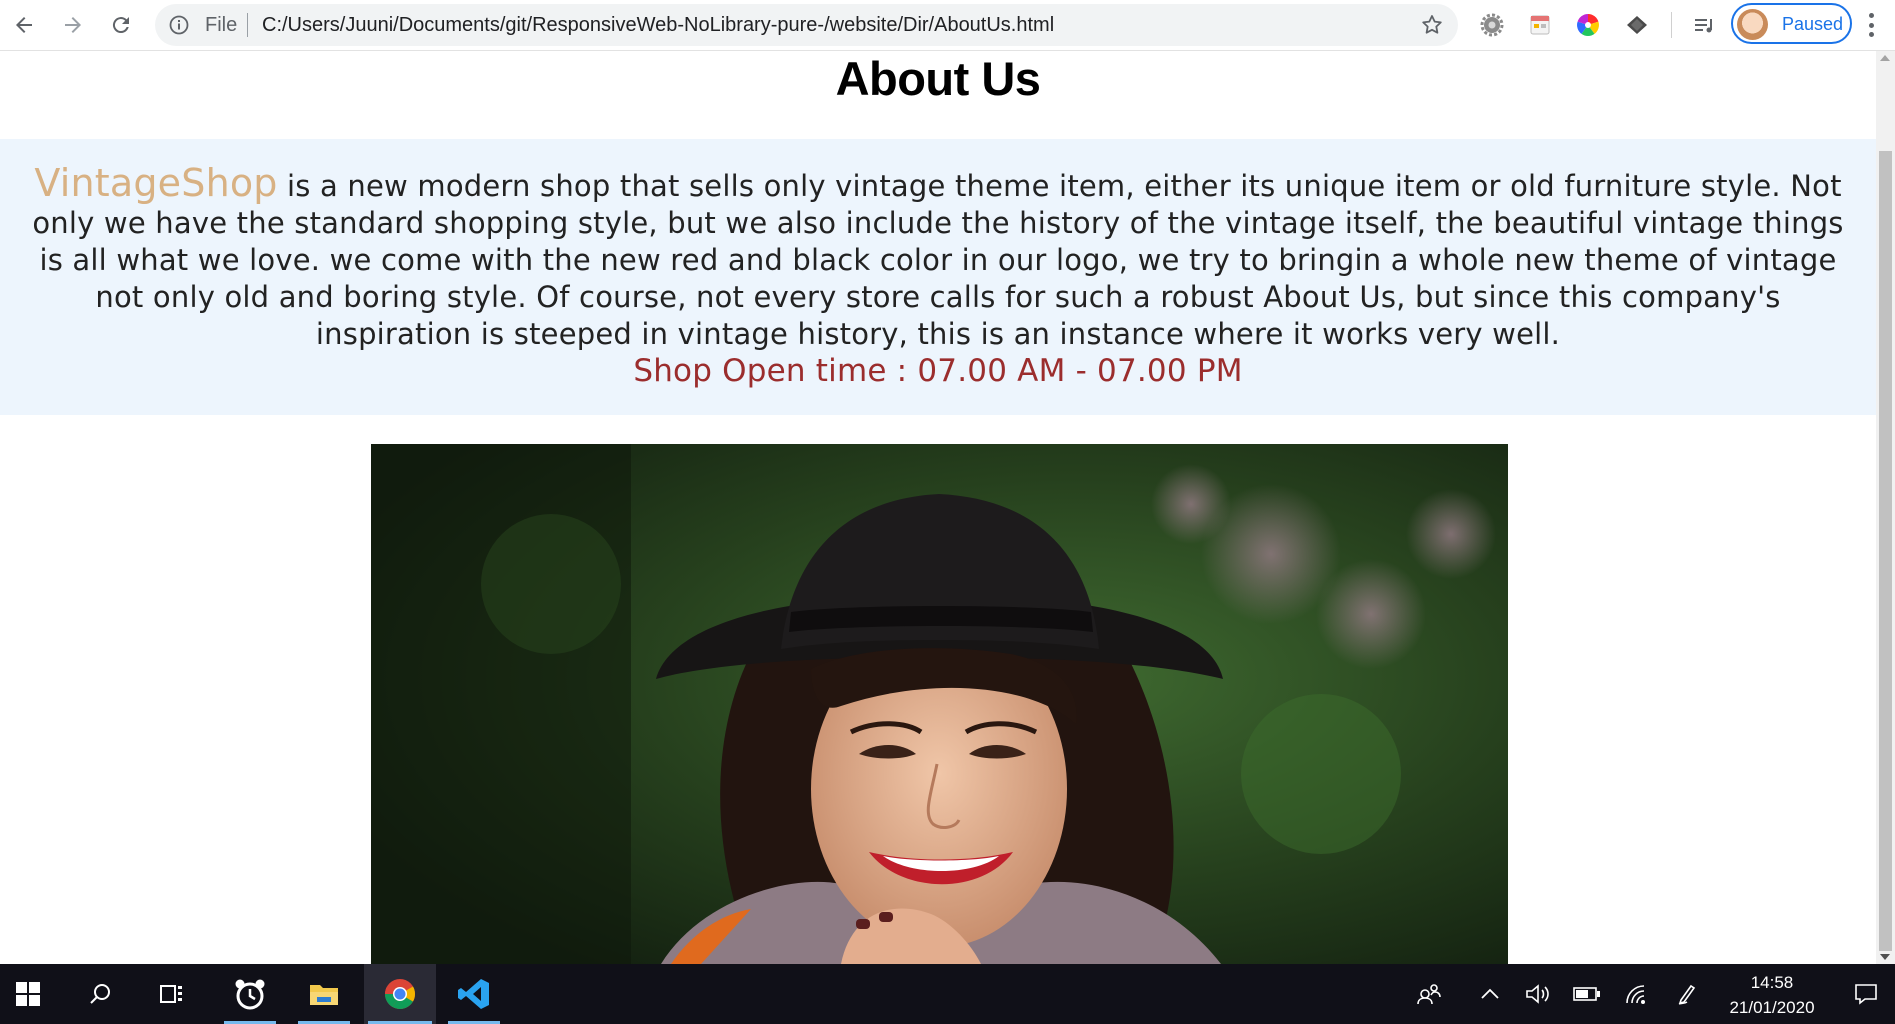  Describe the element at coordinates (474, 994) in the screenshot. I see `vscode-icon` at that location.